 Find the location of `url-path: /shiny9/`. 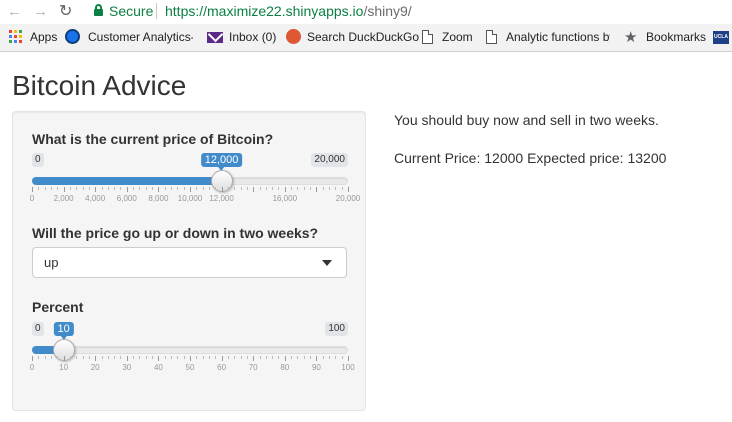

url-path: /shiny9/ is located at coordinates (387, 11).